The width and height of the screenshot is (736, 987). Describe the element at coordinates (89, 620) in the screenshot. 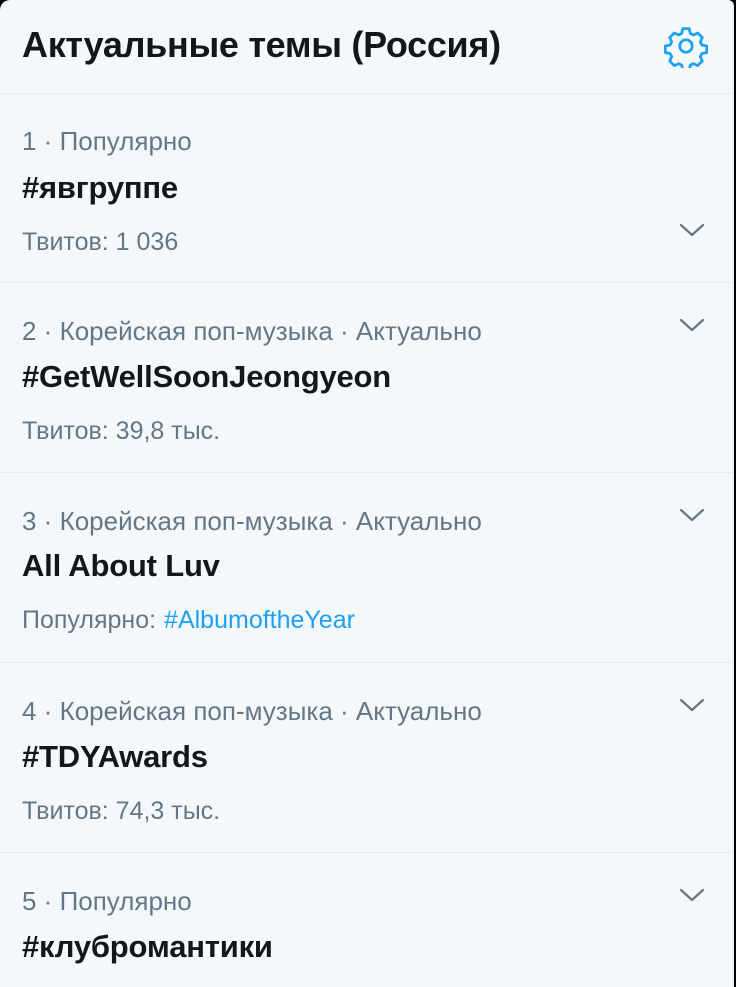

I see `trend-popular-label: Популярно:` at that location.